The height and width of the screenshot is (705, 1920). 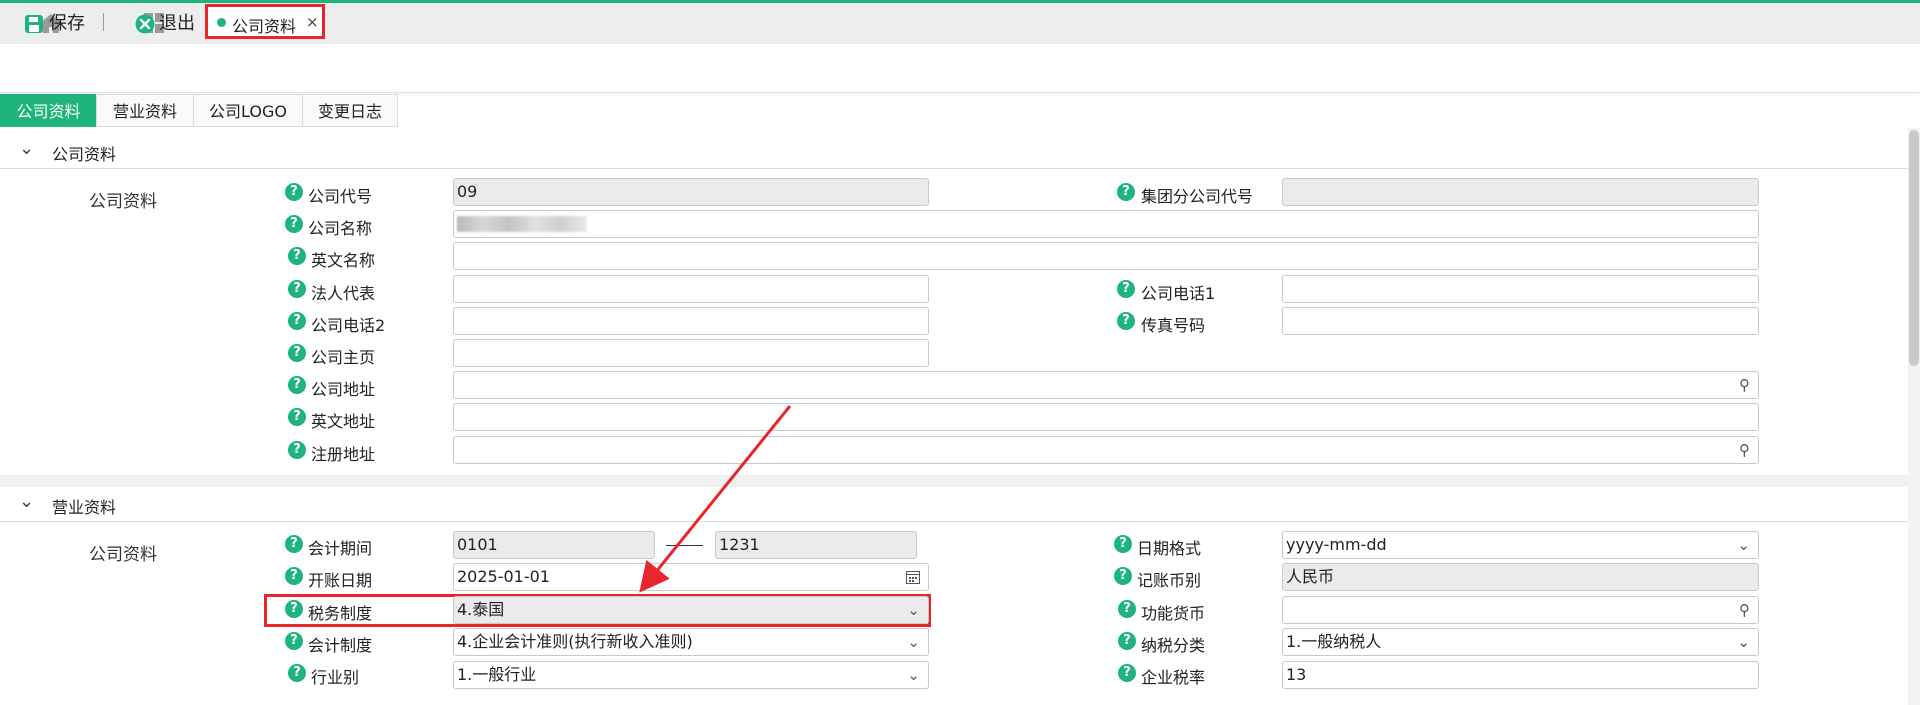 What do you see at coordinates (1520, 577) in the screenshot?
I see `book-currency-field: 人民币` at bounding box center [1520, 577].